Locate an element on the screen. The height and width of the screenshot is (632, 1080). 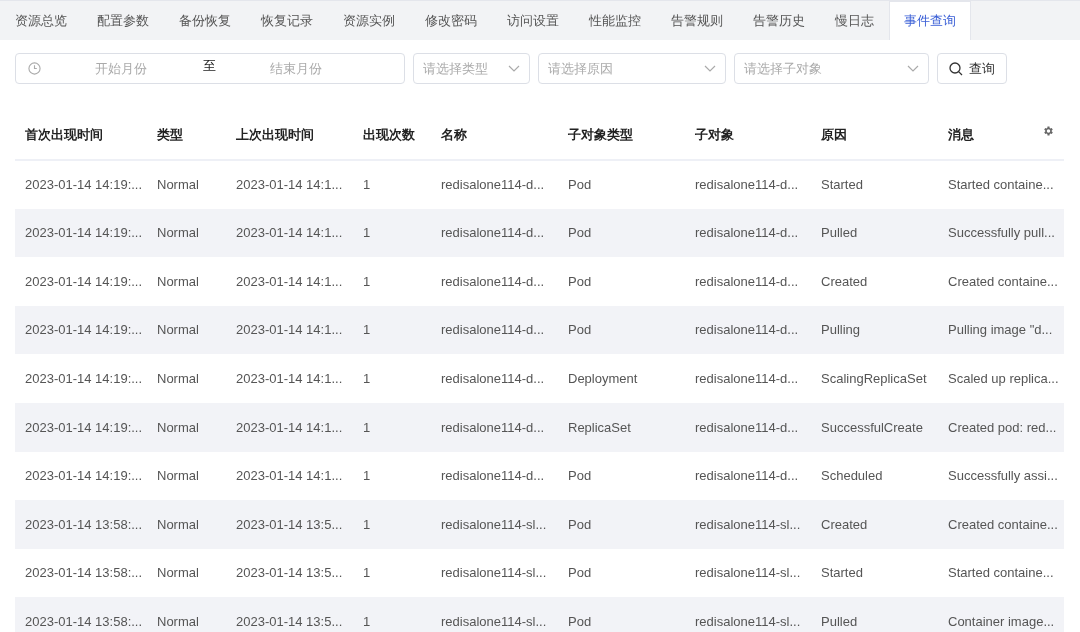
column-header: 类型 is located at coordinates (170, 134).